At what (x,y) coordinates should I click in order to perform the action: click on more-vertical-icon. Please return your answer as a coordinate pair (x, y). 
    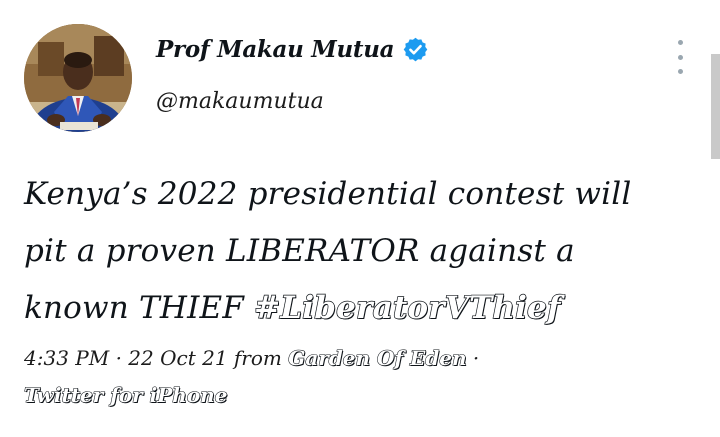
    Looking at the image, I should click on (680, 57).